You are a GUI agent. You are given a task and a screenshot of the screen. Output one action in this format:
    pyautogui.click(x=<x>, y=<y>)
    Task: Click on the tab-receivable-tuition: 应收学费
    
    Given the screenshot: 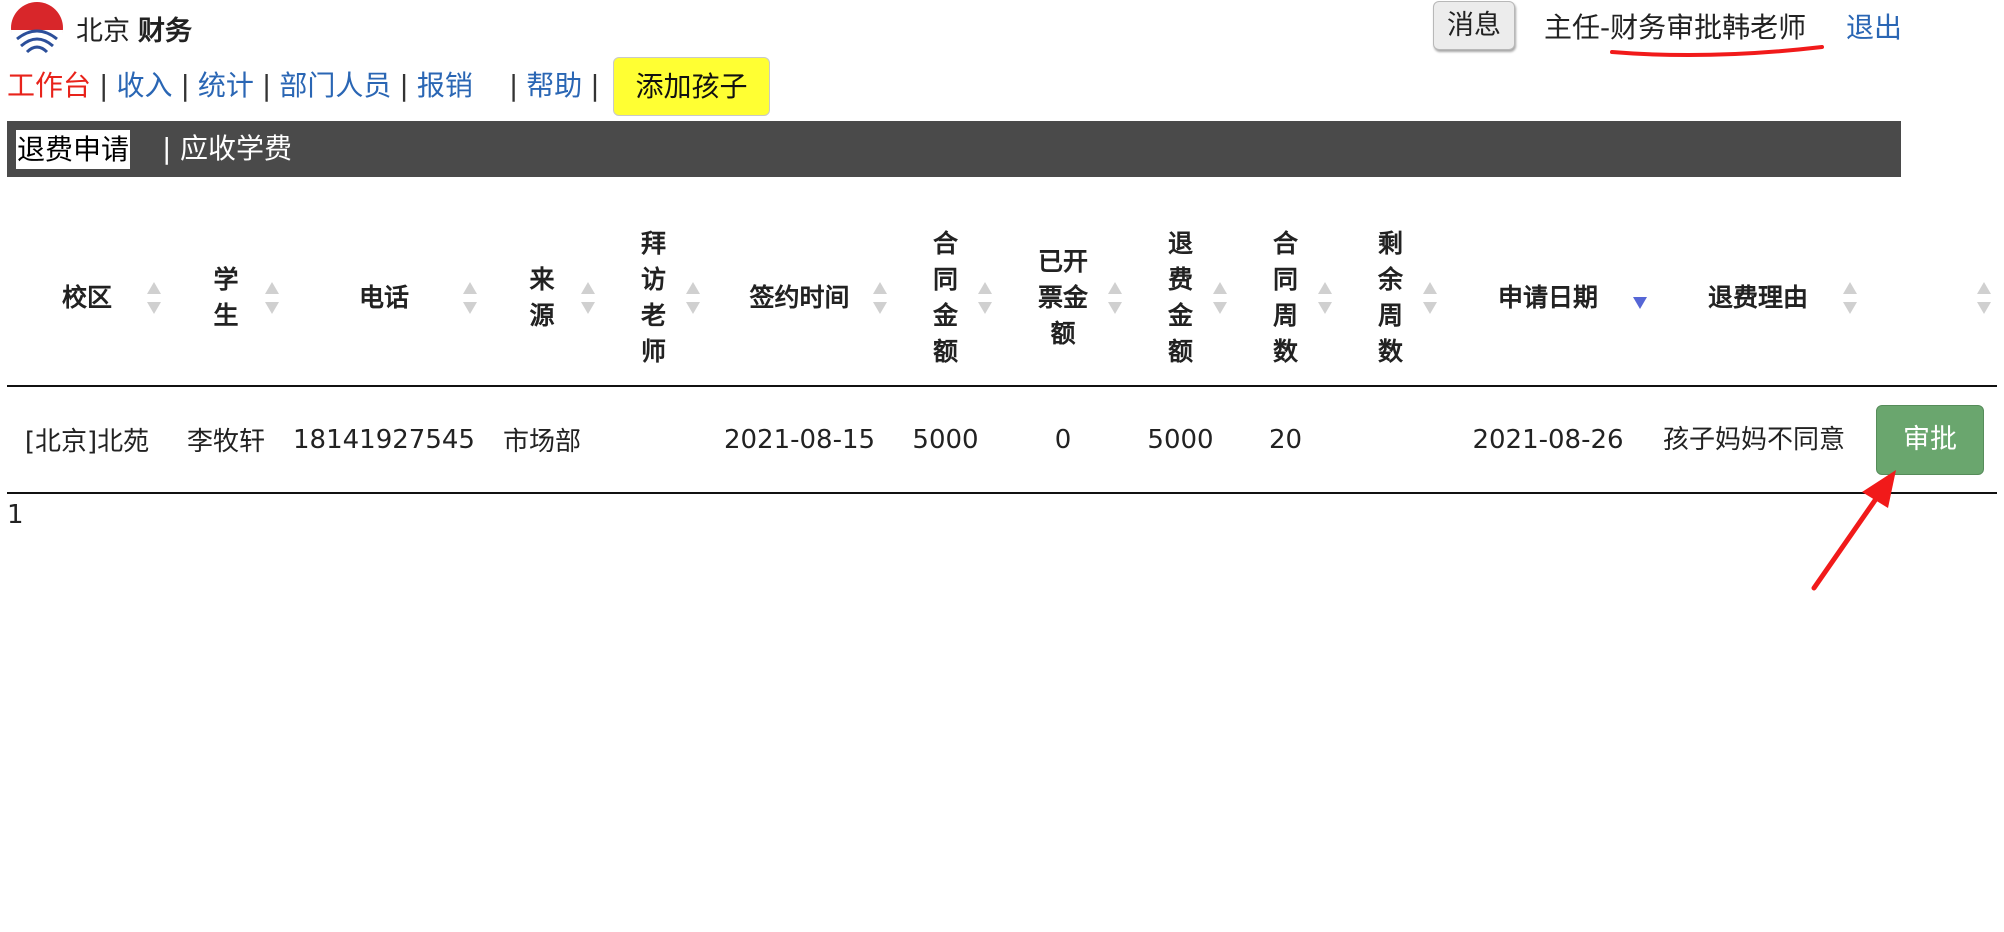 What is the action you would take?
    pyautogui.click(x=236, y=149)
    